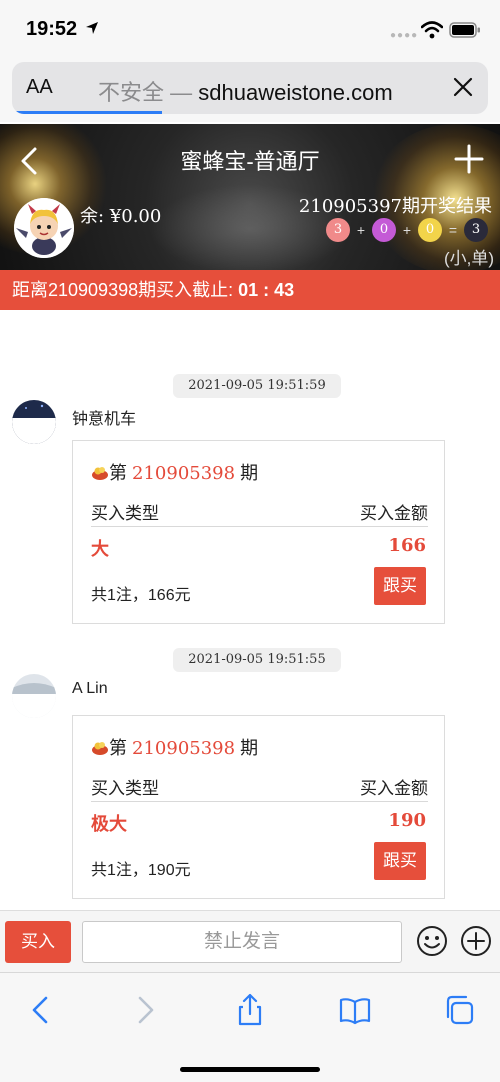 The width and height of the screenshot is (500, 1082). Describe the element at coordinates (295, 92) in the screenshot. I see `domain-label: sdhuaweistone.com` at that location.